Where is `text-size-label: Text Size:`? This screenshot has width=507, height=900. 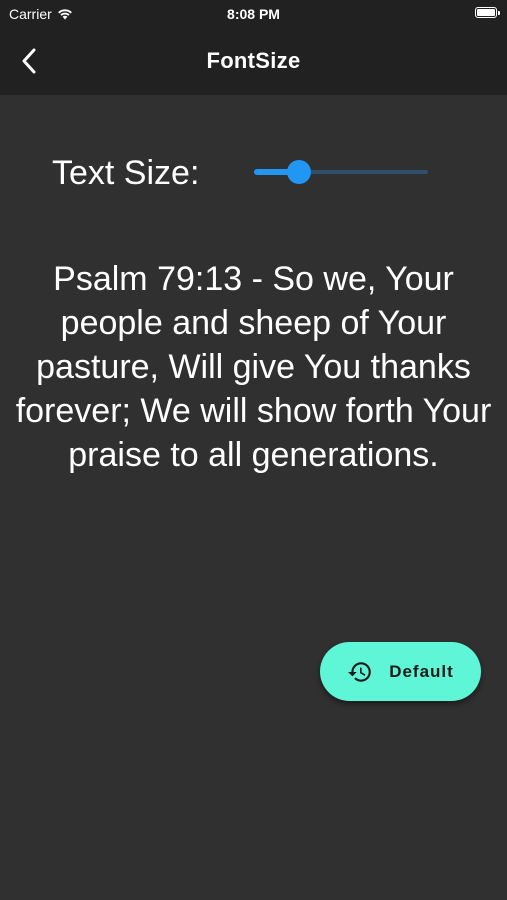 text-size-label: Text Size: is located at coordinates (126, 173).